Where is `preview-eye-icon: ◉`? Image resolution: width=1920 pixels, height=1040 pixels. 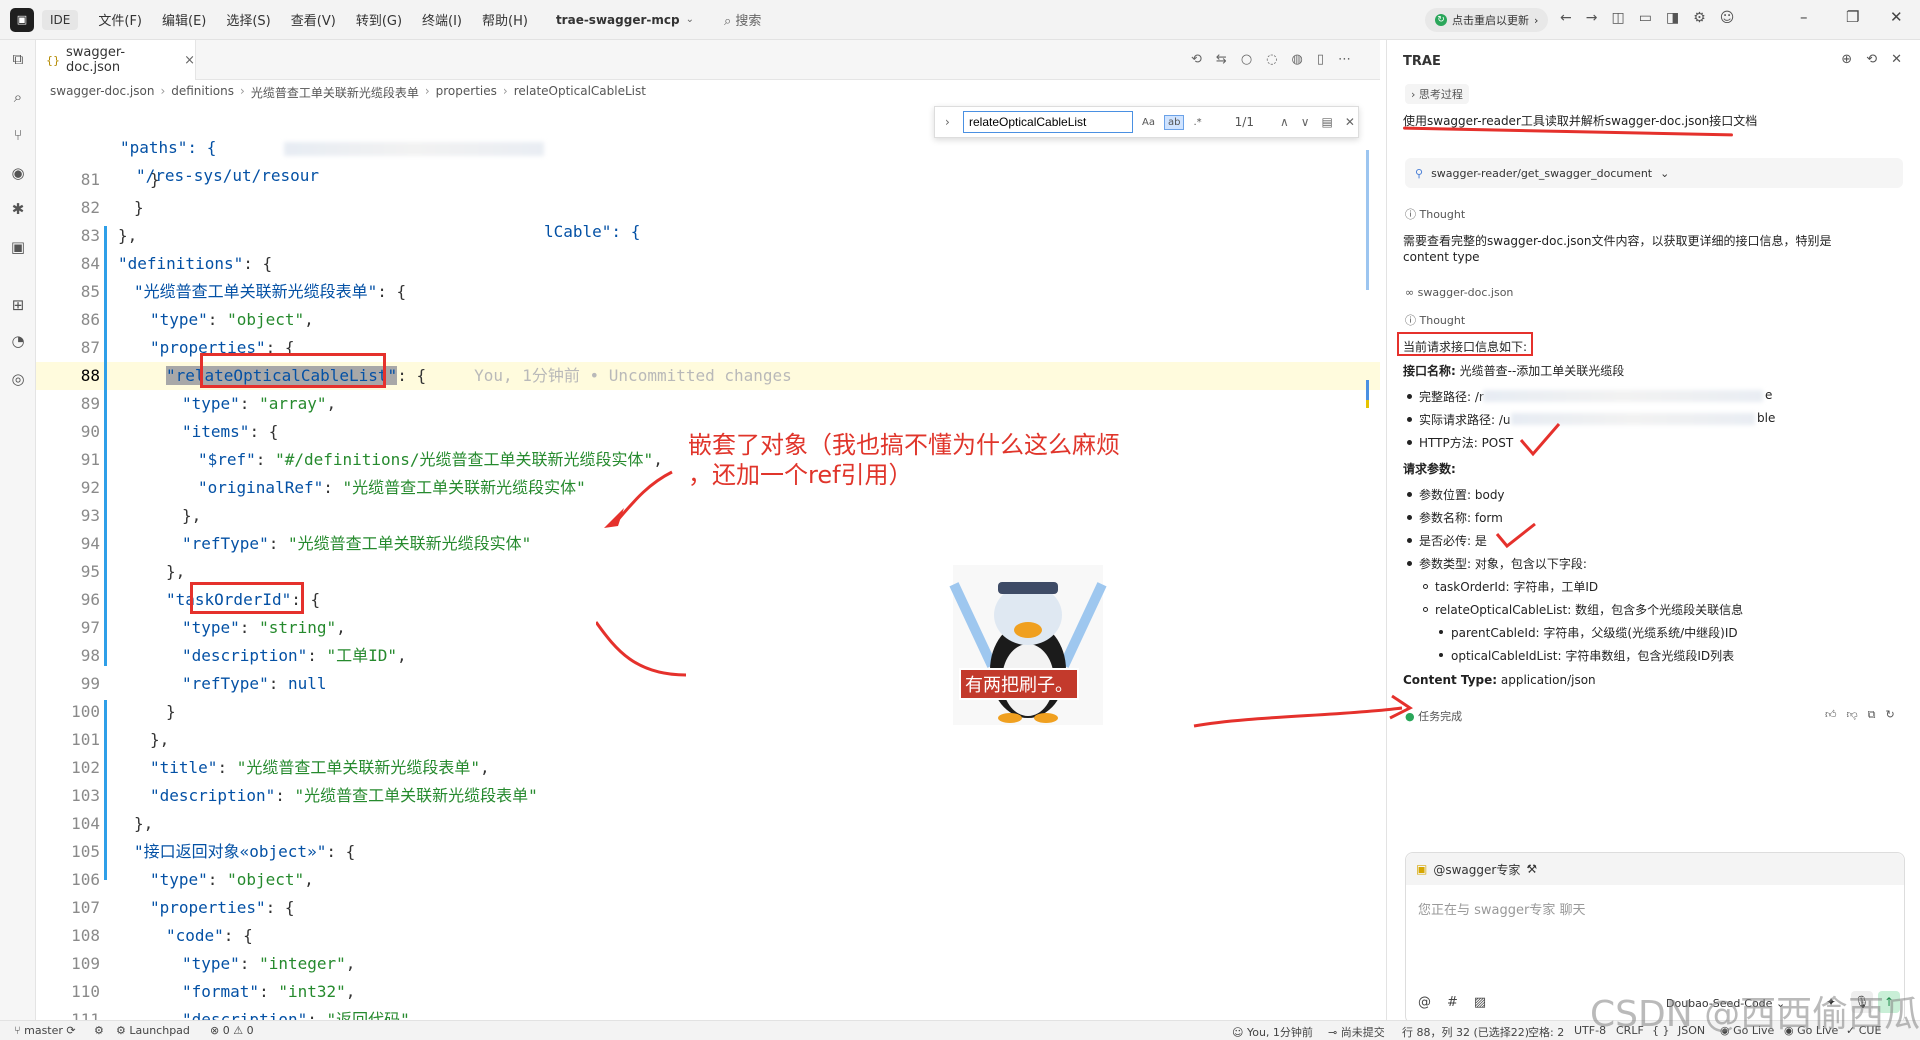
preview-eye-icon: ◉ is located at coordinates (18, 174).